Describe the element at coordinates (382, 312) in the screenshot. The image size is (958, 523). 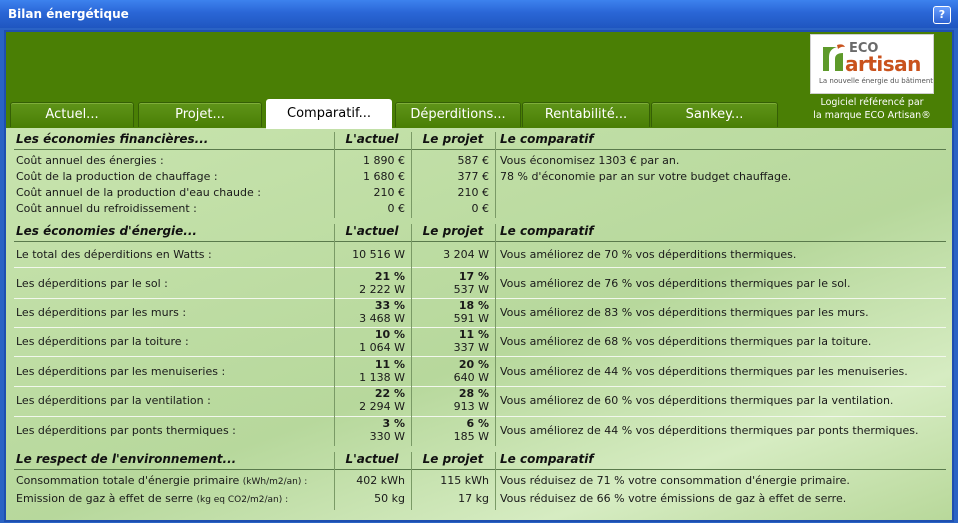
I see `row-actuel: 33 % 3 468 W` at that location.